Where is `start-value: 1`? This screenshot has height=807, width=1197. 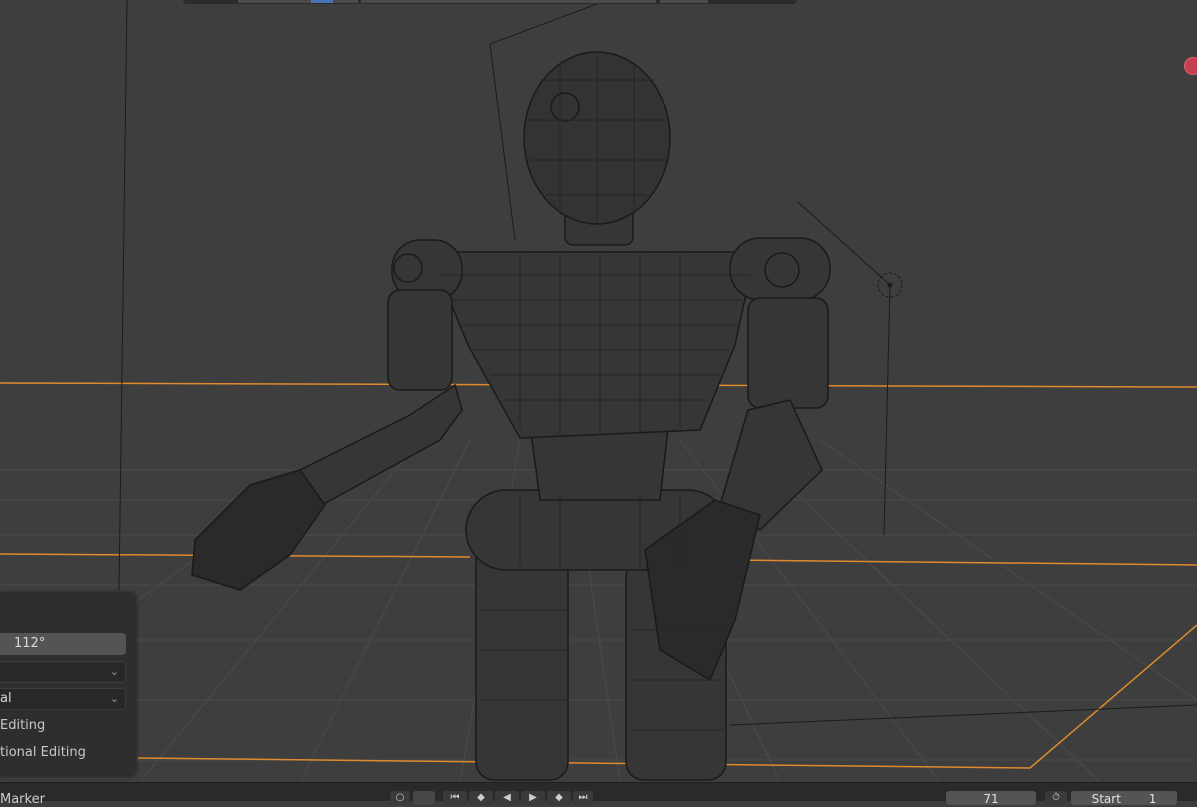
start-value: 1 is located at coordinates (1152, 799).